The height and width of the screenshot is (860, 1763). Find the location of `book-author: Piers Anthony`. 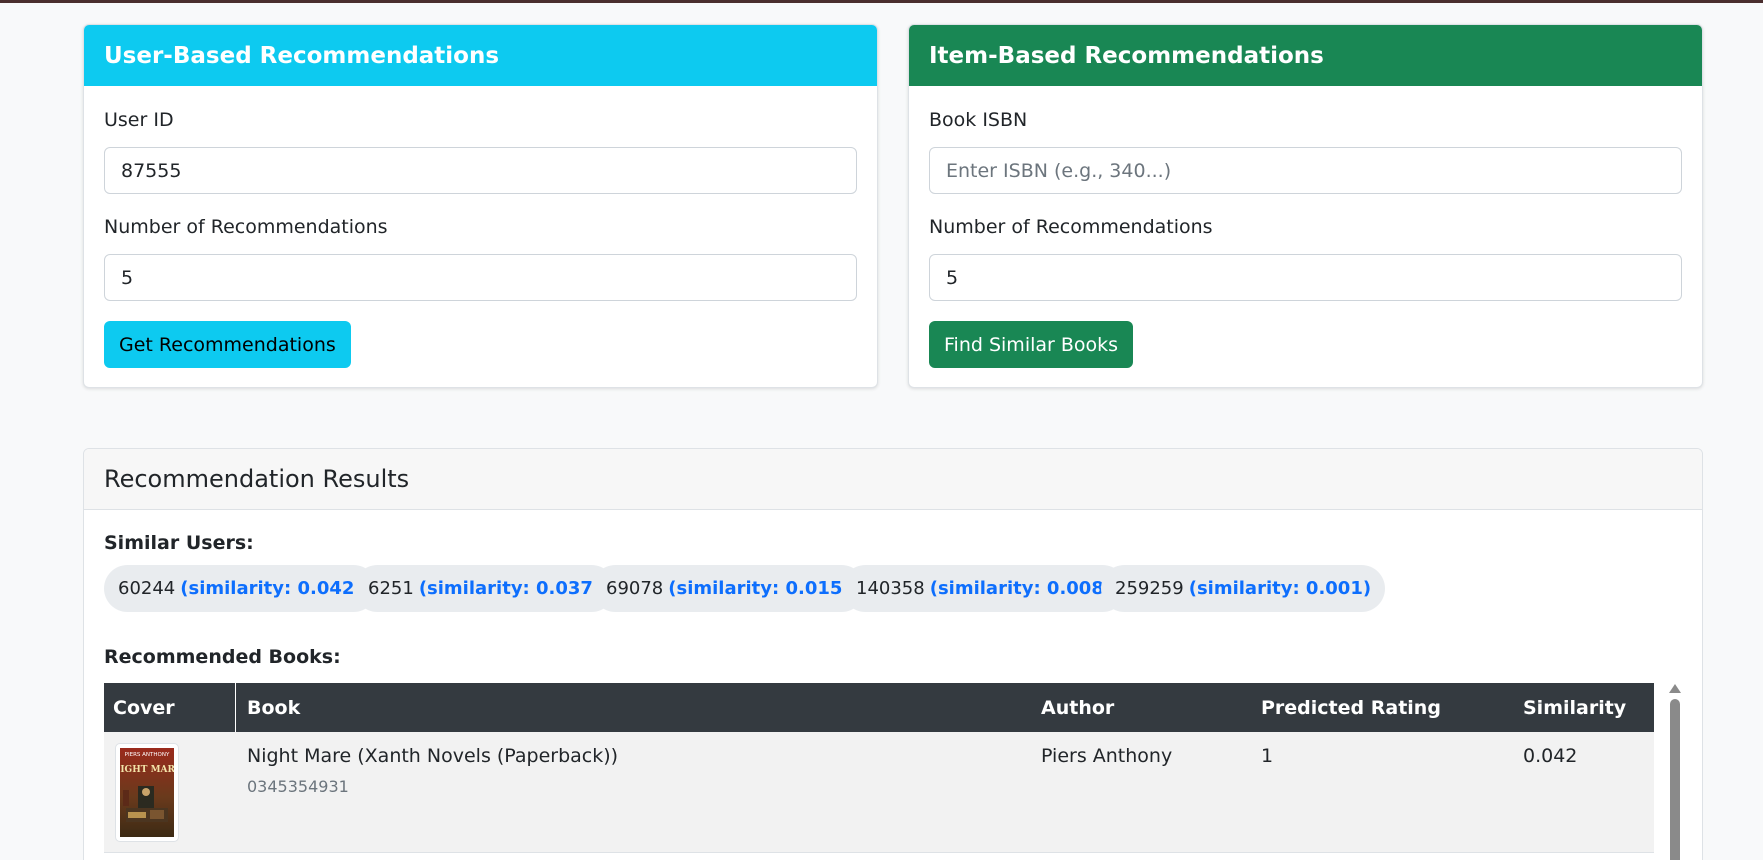

book-author: Piers Anthony is located at coordinates (1107, 756).